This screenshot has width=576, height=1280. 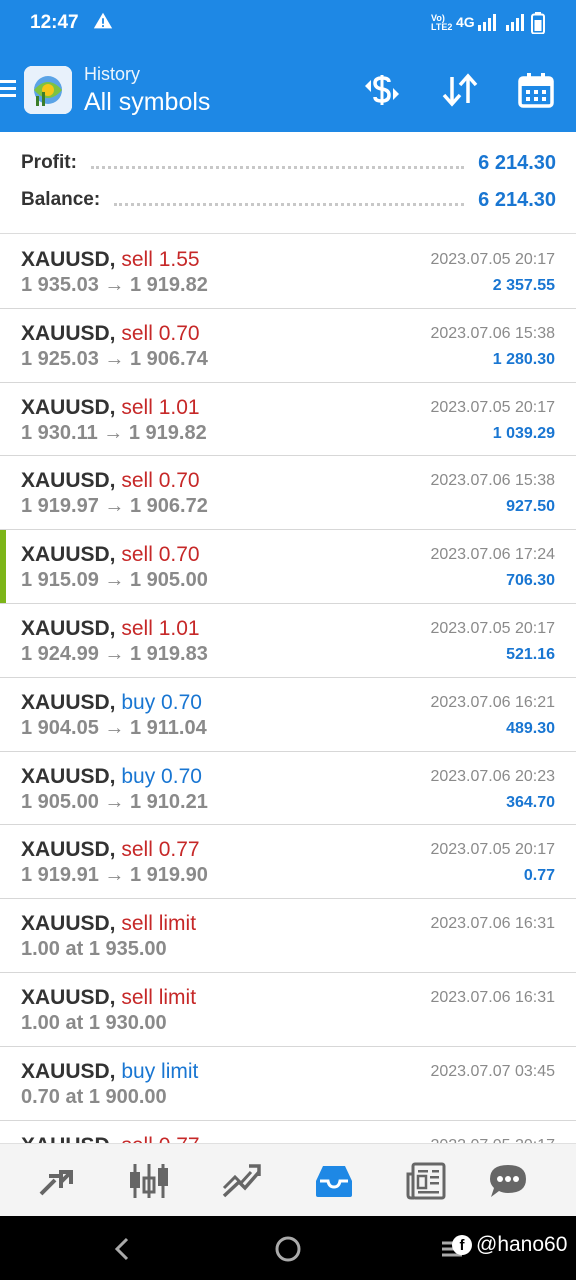 I want to click on deal-time: 2023.07.06 16:21, so click(x=492, y=702).